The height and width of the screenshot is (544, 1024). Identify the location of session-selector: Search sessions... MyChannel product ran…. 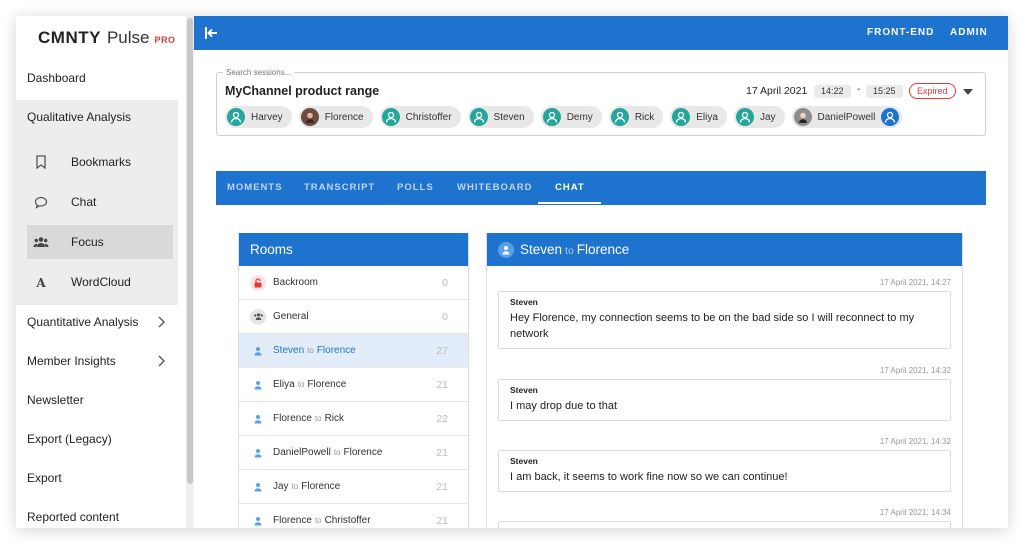
(601, 102).